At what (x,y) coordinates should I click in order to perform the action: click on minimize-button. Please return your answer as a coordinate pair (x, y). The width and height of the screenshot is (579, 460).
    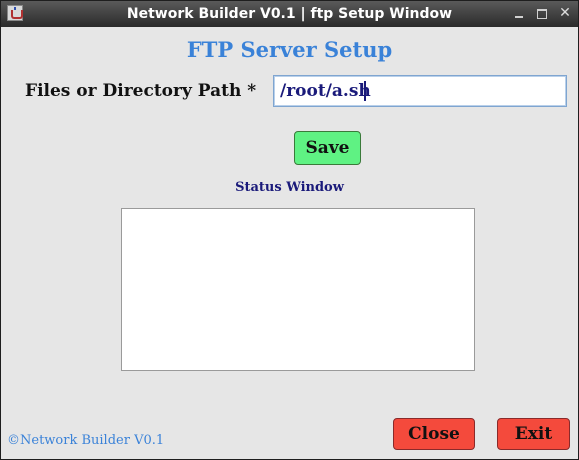
    Looking at the image, I should click on (519, 13).